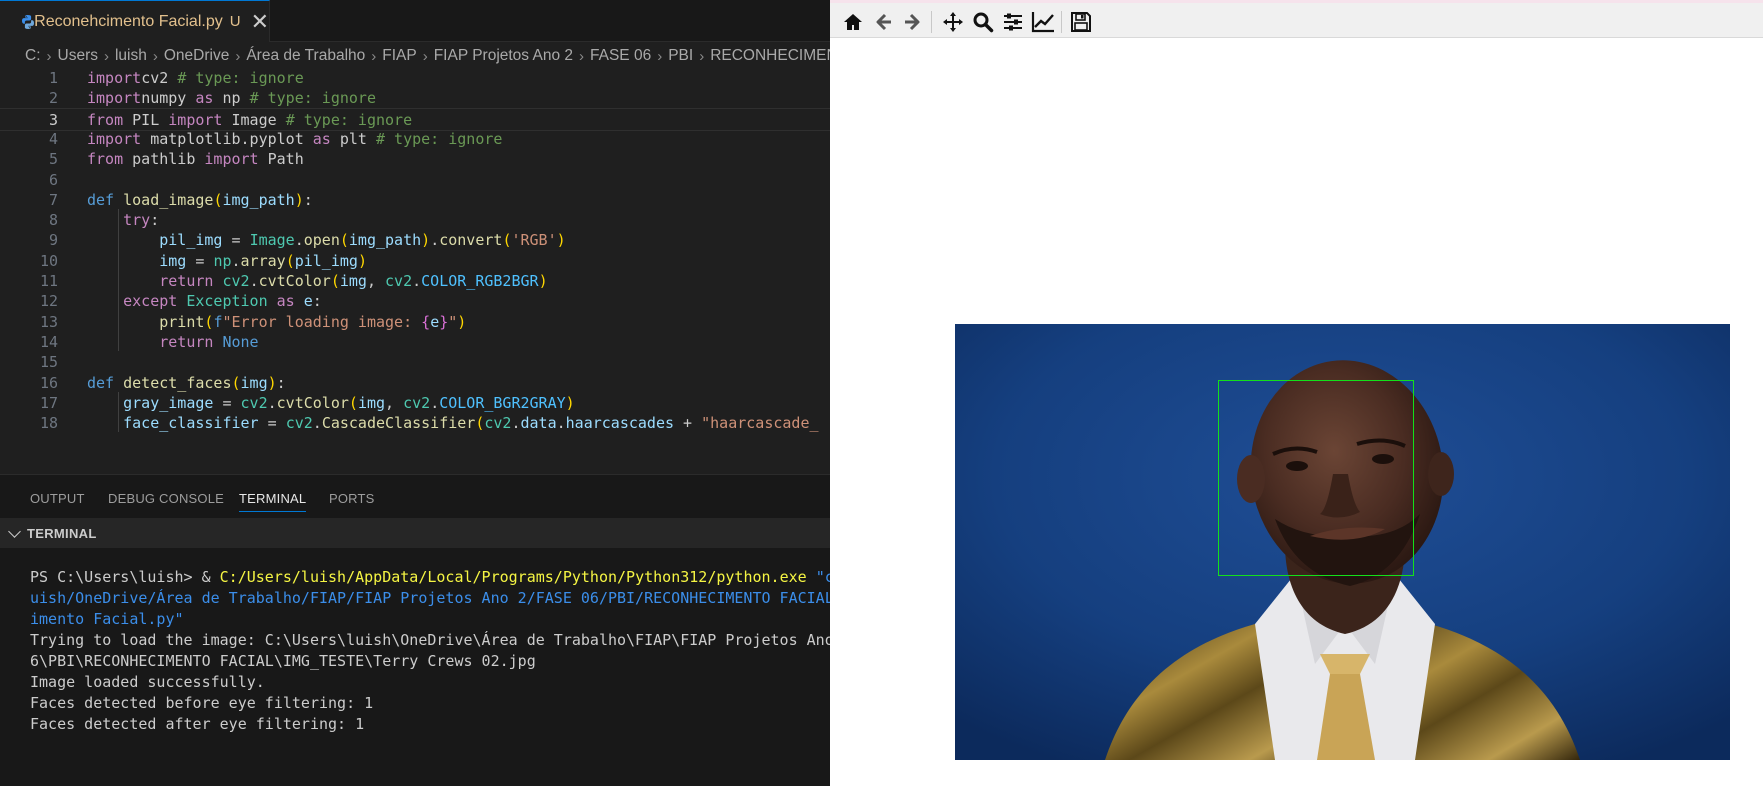 The height and width of the screenshot is (786, 1763). I want to click on line-number: 18, so click(48, 423).